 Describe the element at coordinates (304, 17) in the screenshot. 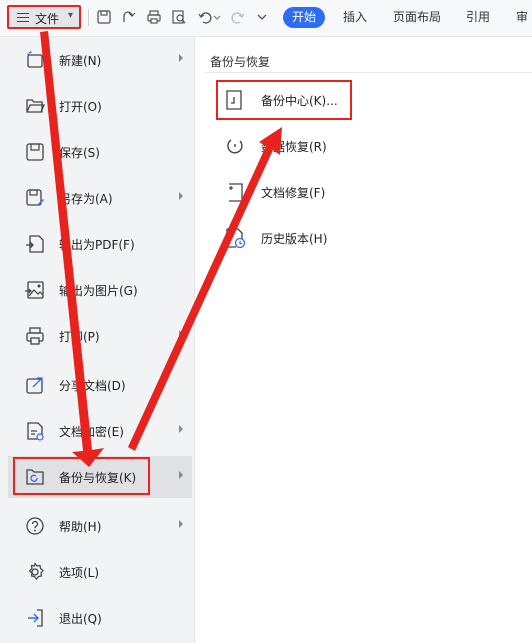

I see `tab-start: 开始` at that location.